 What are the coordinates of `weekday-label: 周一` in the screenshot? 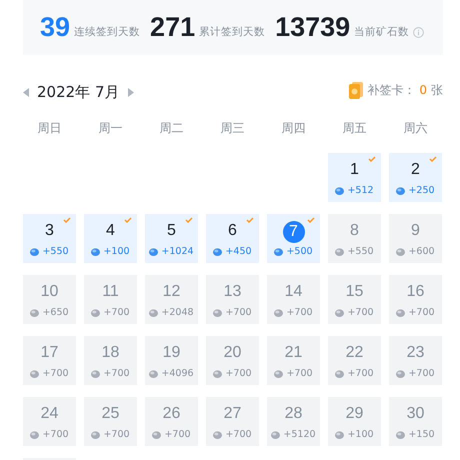 It's located at (111, 128).